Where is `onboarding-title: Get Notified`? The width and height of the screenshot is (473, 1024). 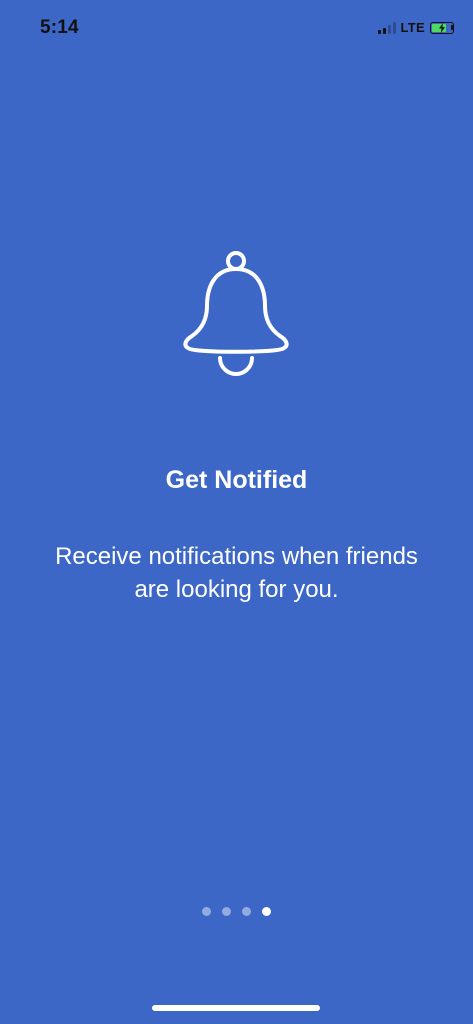 onboarding-title: Get Notified is located at coordinates (236, 480).